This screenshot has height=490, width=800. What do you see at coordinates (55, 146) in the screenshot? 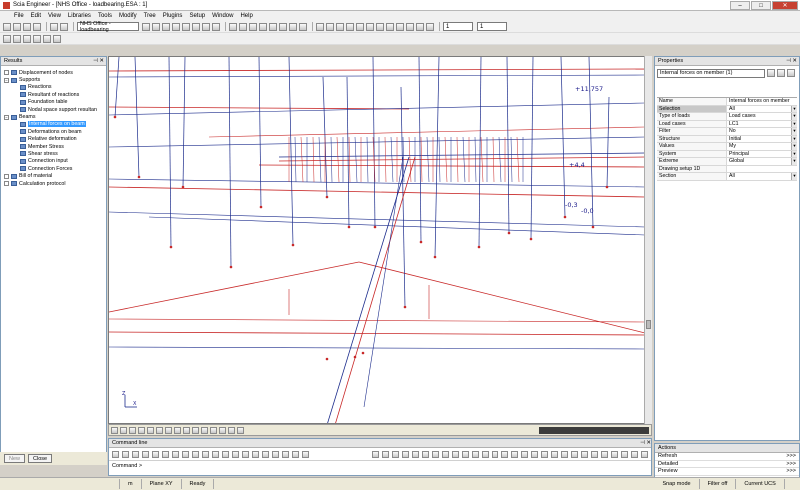
I see `tree-item: Member Stress` at bounding box center [55, 146].